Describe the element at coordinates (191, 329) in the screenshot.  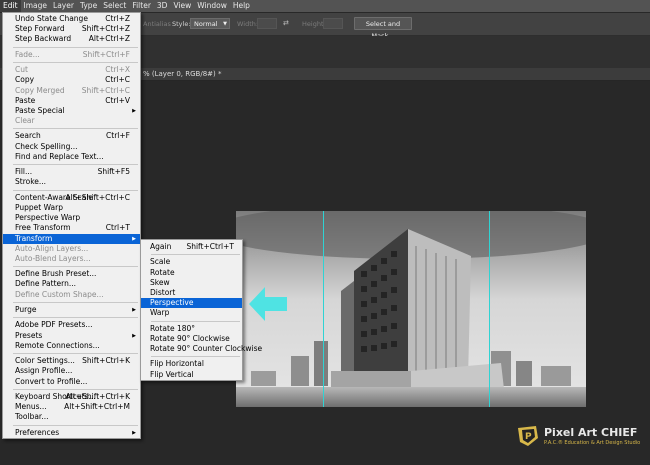
I see `menu-item-rotate-180: Rotate 180°` at that location.